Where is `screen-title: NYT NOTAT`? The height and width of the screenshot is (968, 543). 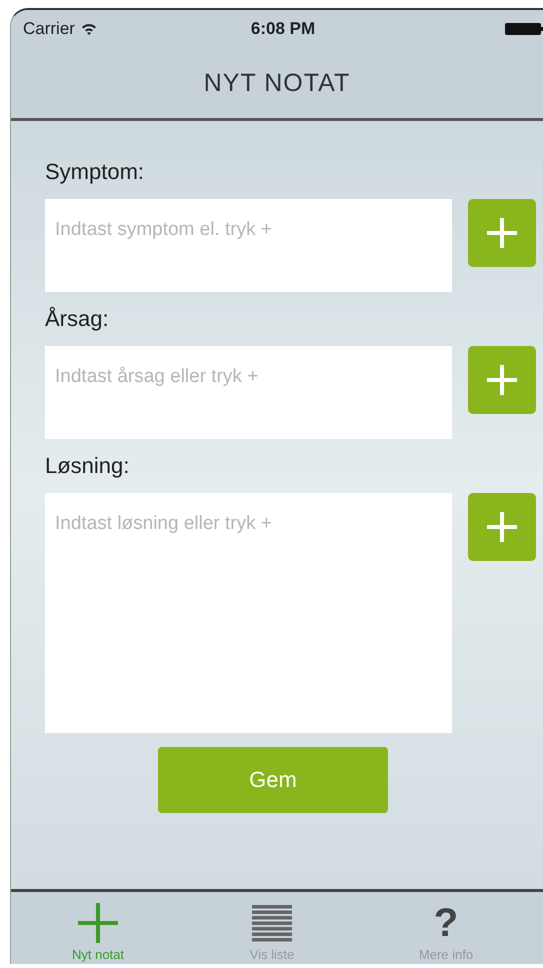
screen-title: NYT NOTAT is located at coordinates (277, 83).